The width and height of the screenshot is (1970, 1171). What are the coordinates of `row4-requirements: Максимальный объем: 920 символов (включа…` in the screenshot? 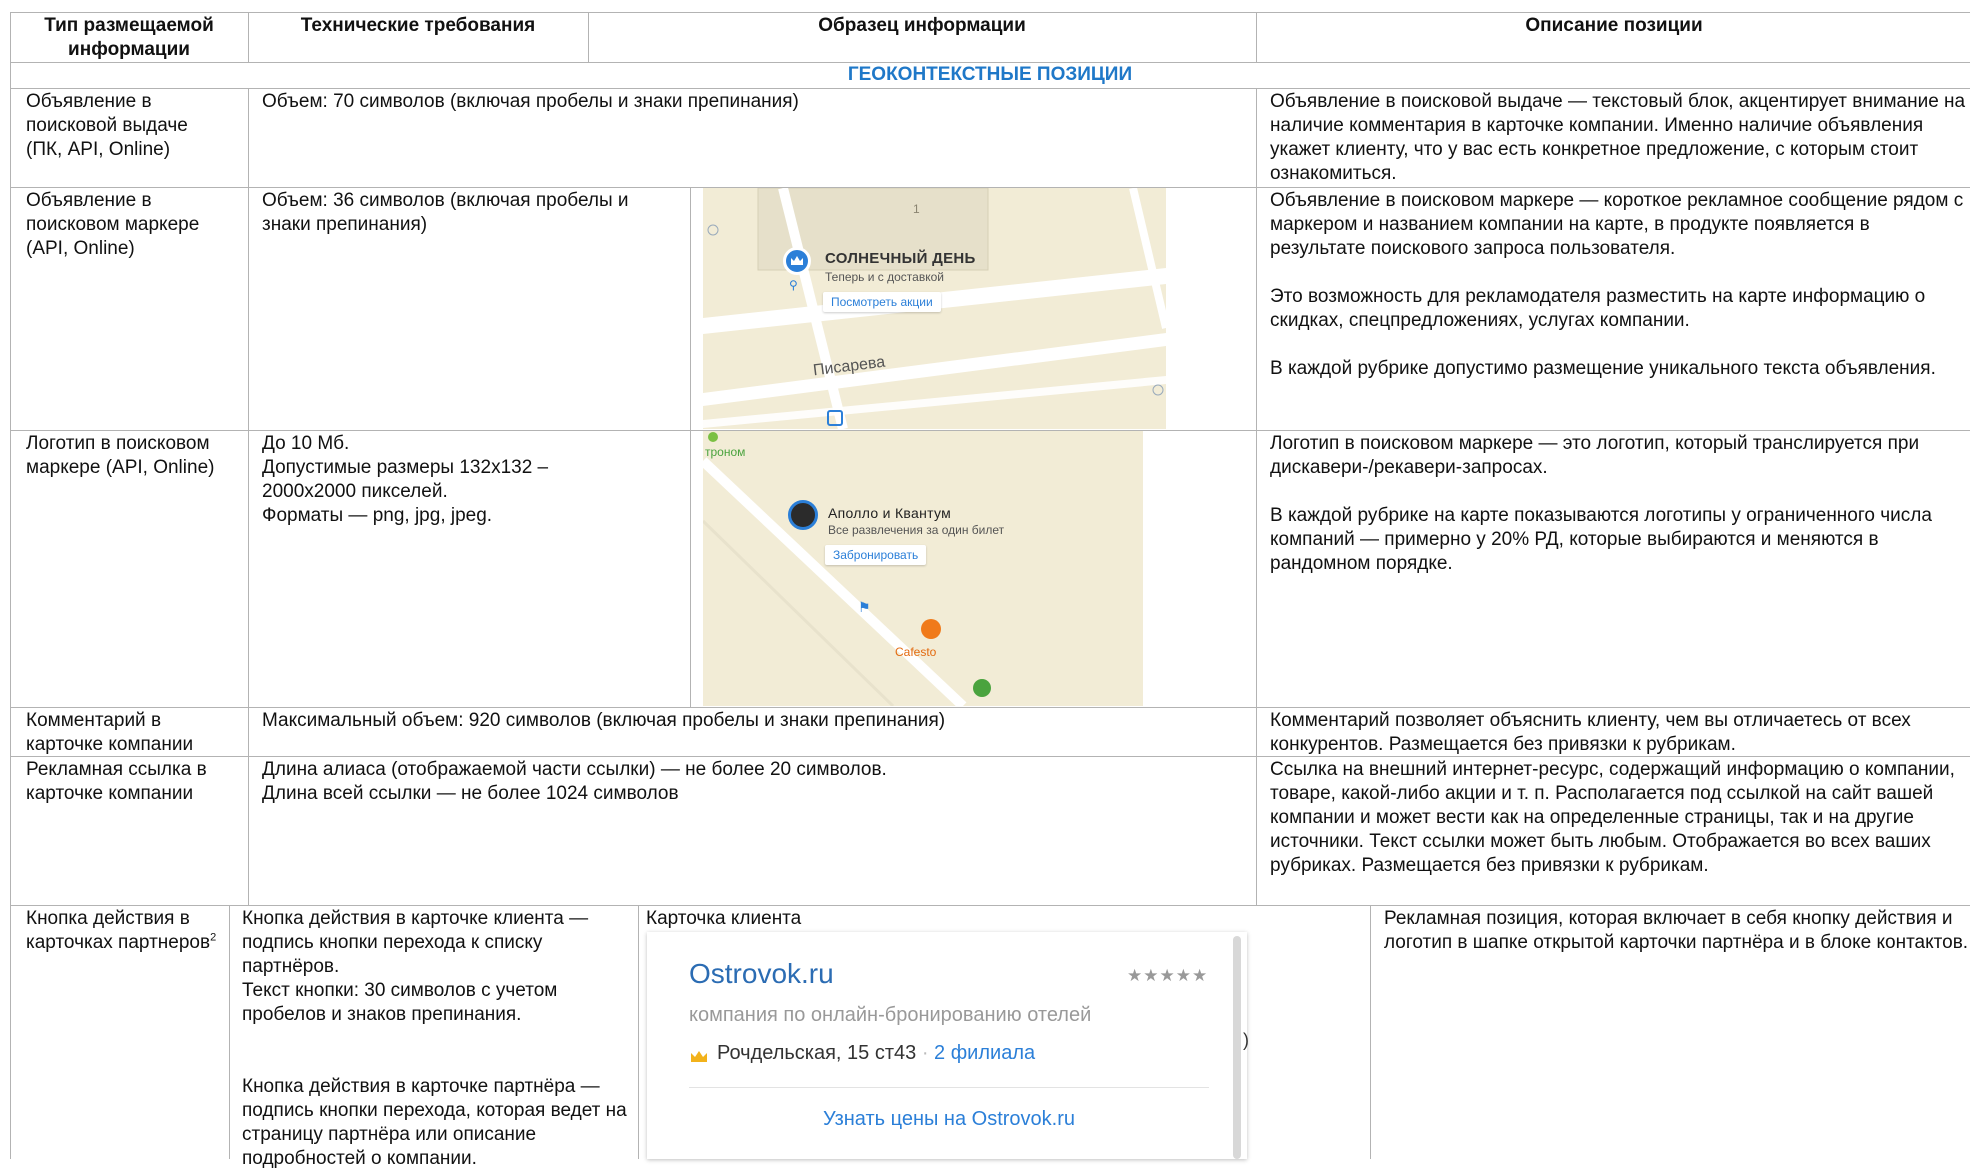 It's located at (604, 720).